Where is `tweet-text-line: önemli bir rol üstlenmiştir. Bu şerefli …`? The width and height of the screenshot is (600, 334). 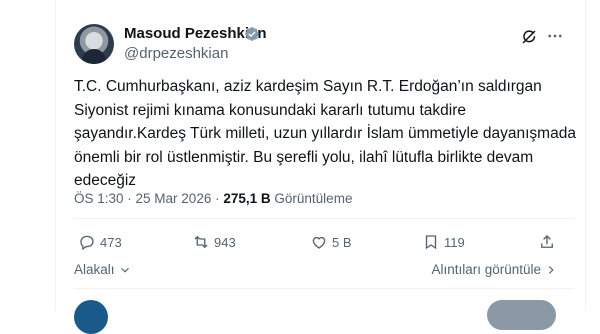
tweet-text-line: önemli bir rol üstlenmiştir. Bu şerefli … is located at coordinates (304, 157).